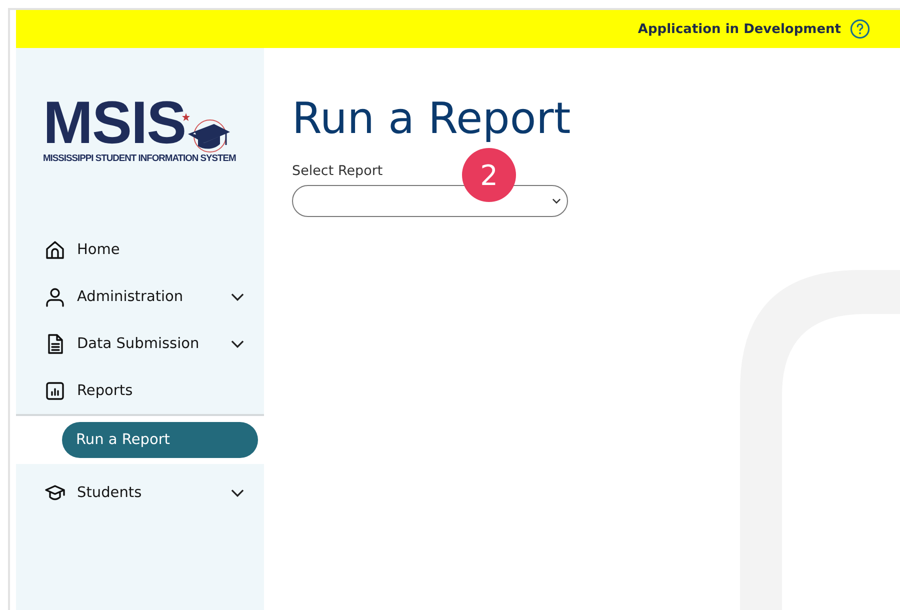 This screenshot has width=900, height=610. What do you see at coordinates (430, 201) in the screenshot?
I see `report-select` at bounding box center [430, 201].